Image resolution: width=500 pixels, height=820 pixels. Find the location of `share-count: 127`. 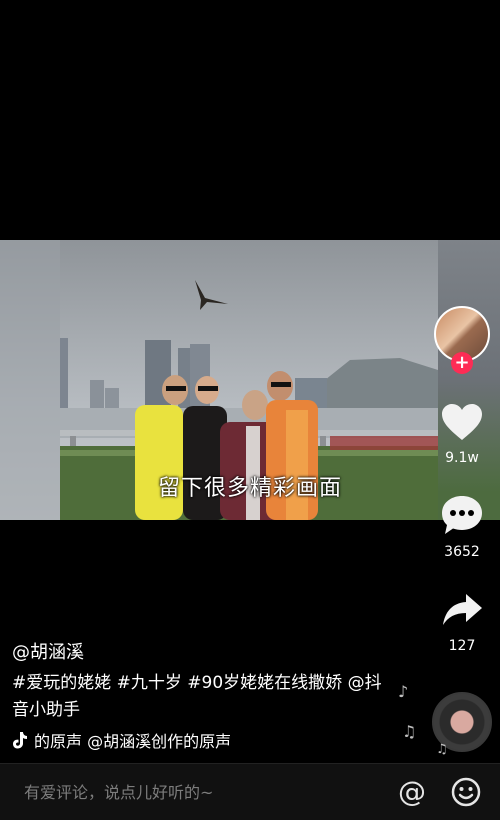

share-count: 127 is located at coordinates (462, 646).